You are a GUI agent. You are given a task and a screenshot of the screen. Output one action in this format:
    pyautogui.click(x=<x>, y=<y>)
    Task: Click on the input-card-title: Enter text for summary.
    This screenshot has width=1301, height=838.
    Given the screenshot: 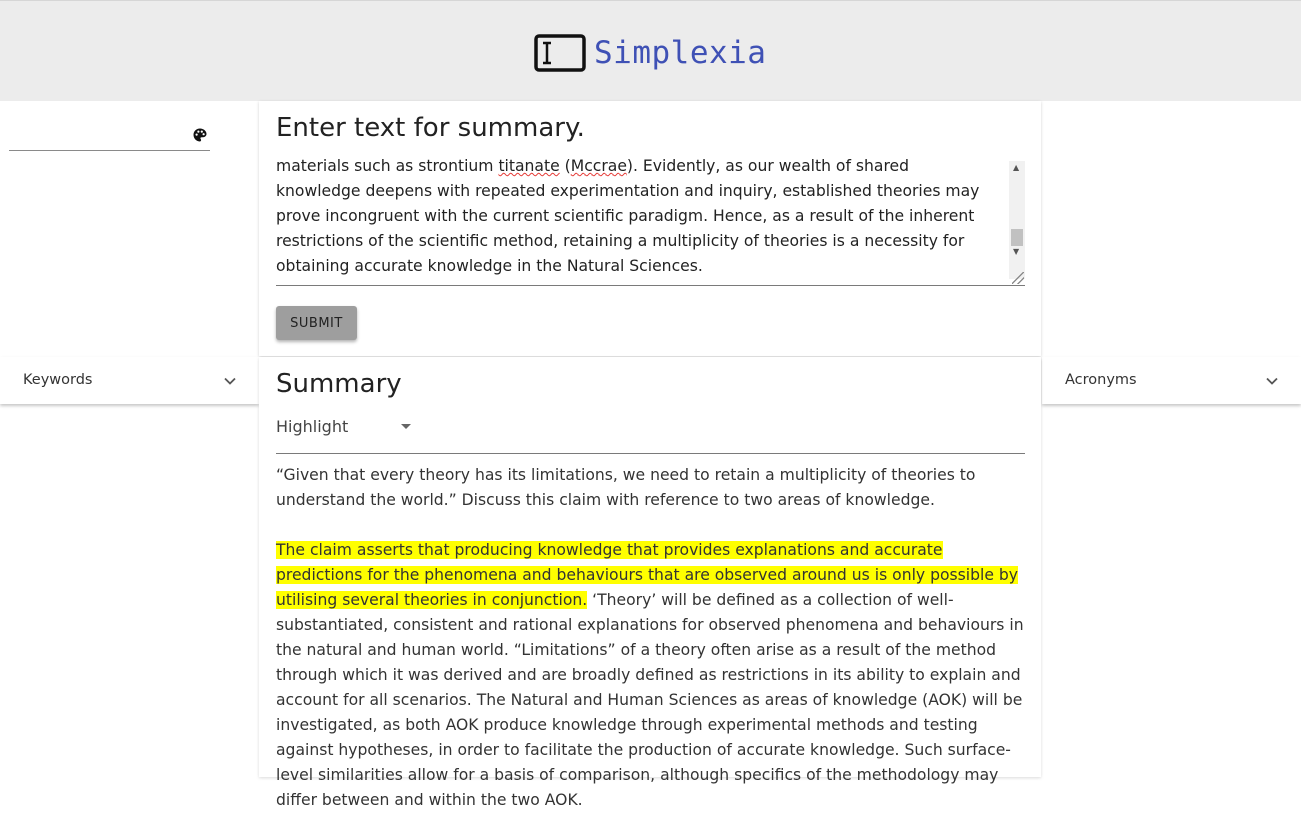 What is the action you would take?
    pyautogui.click(x=430, y=128)
    